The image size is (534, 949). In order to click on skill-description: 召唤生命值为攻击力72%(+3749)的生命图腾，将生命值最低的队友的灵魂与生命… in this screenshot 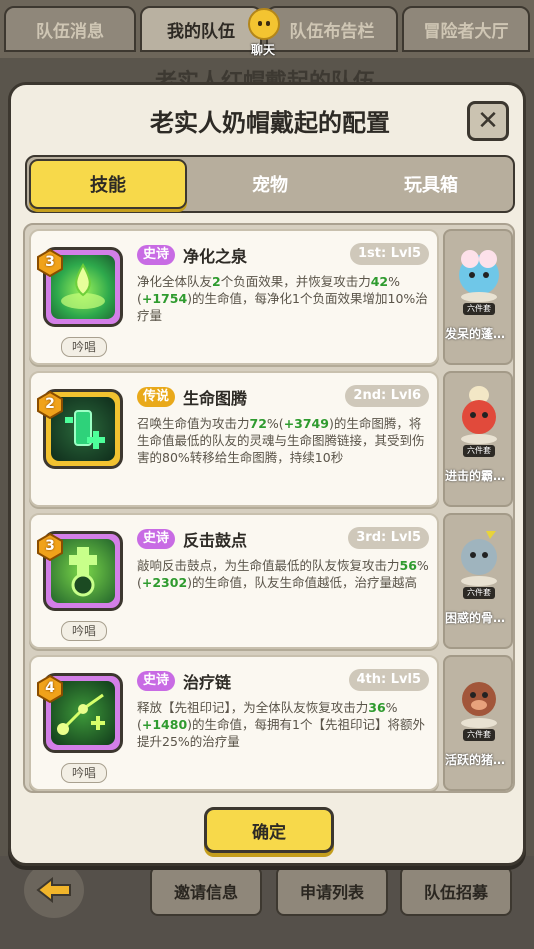, I will do `click(281, 440)`.